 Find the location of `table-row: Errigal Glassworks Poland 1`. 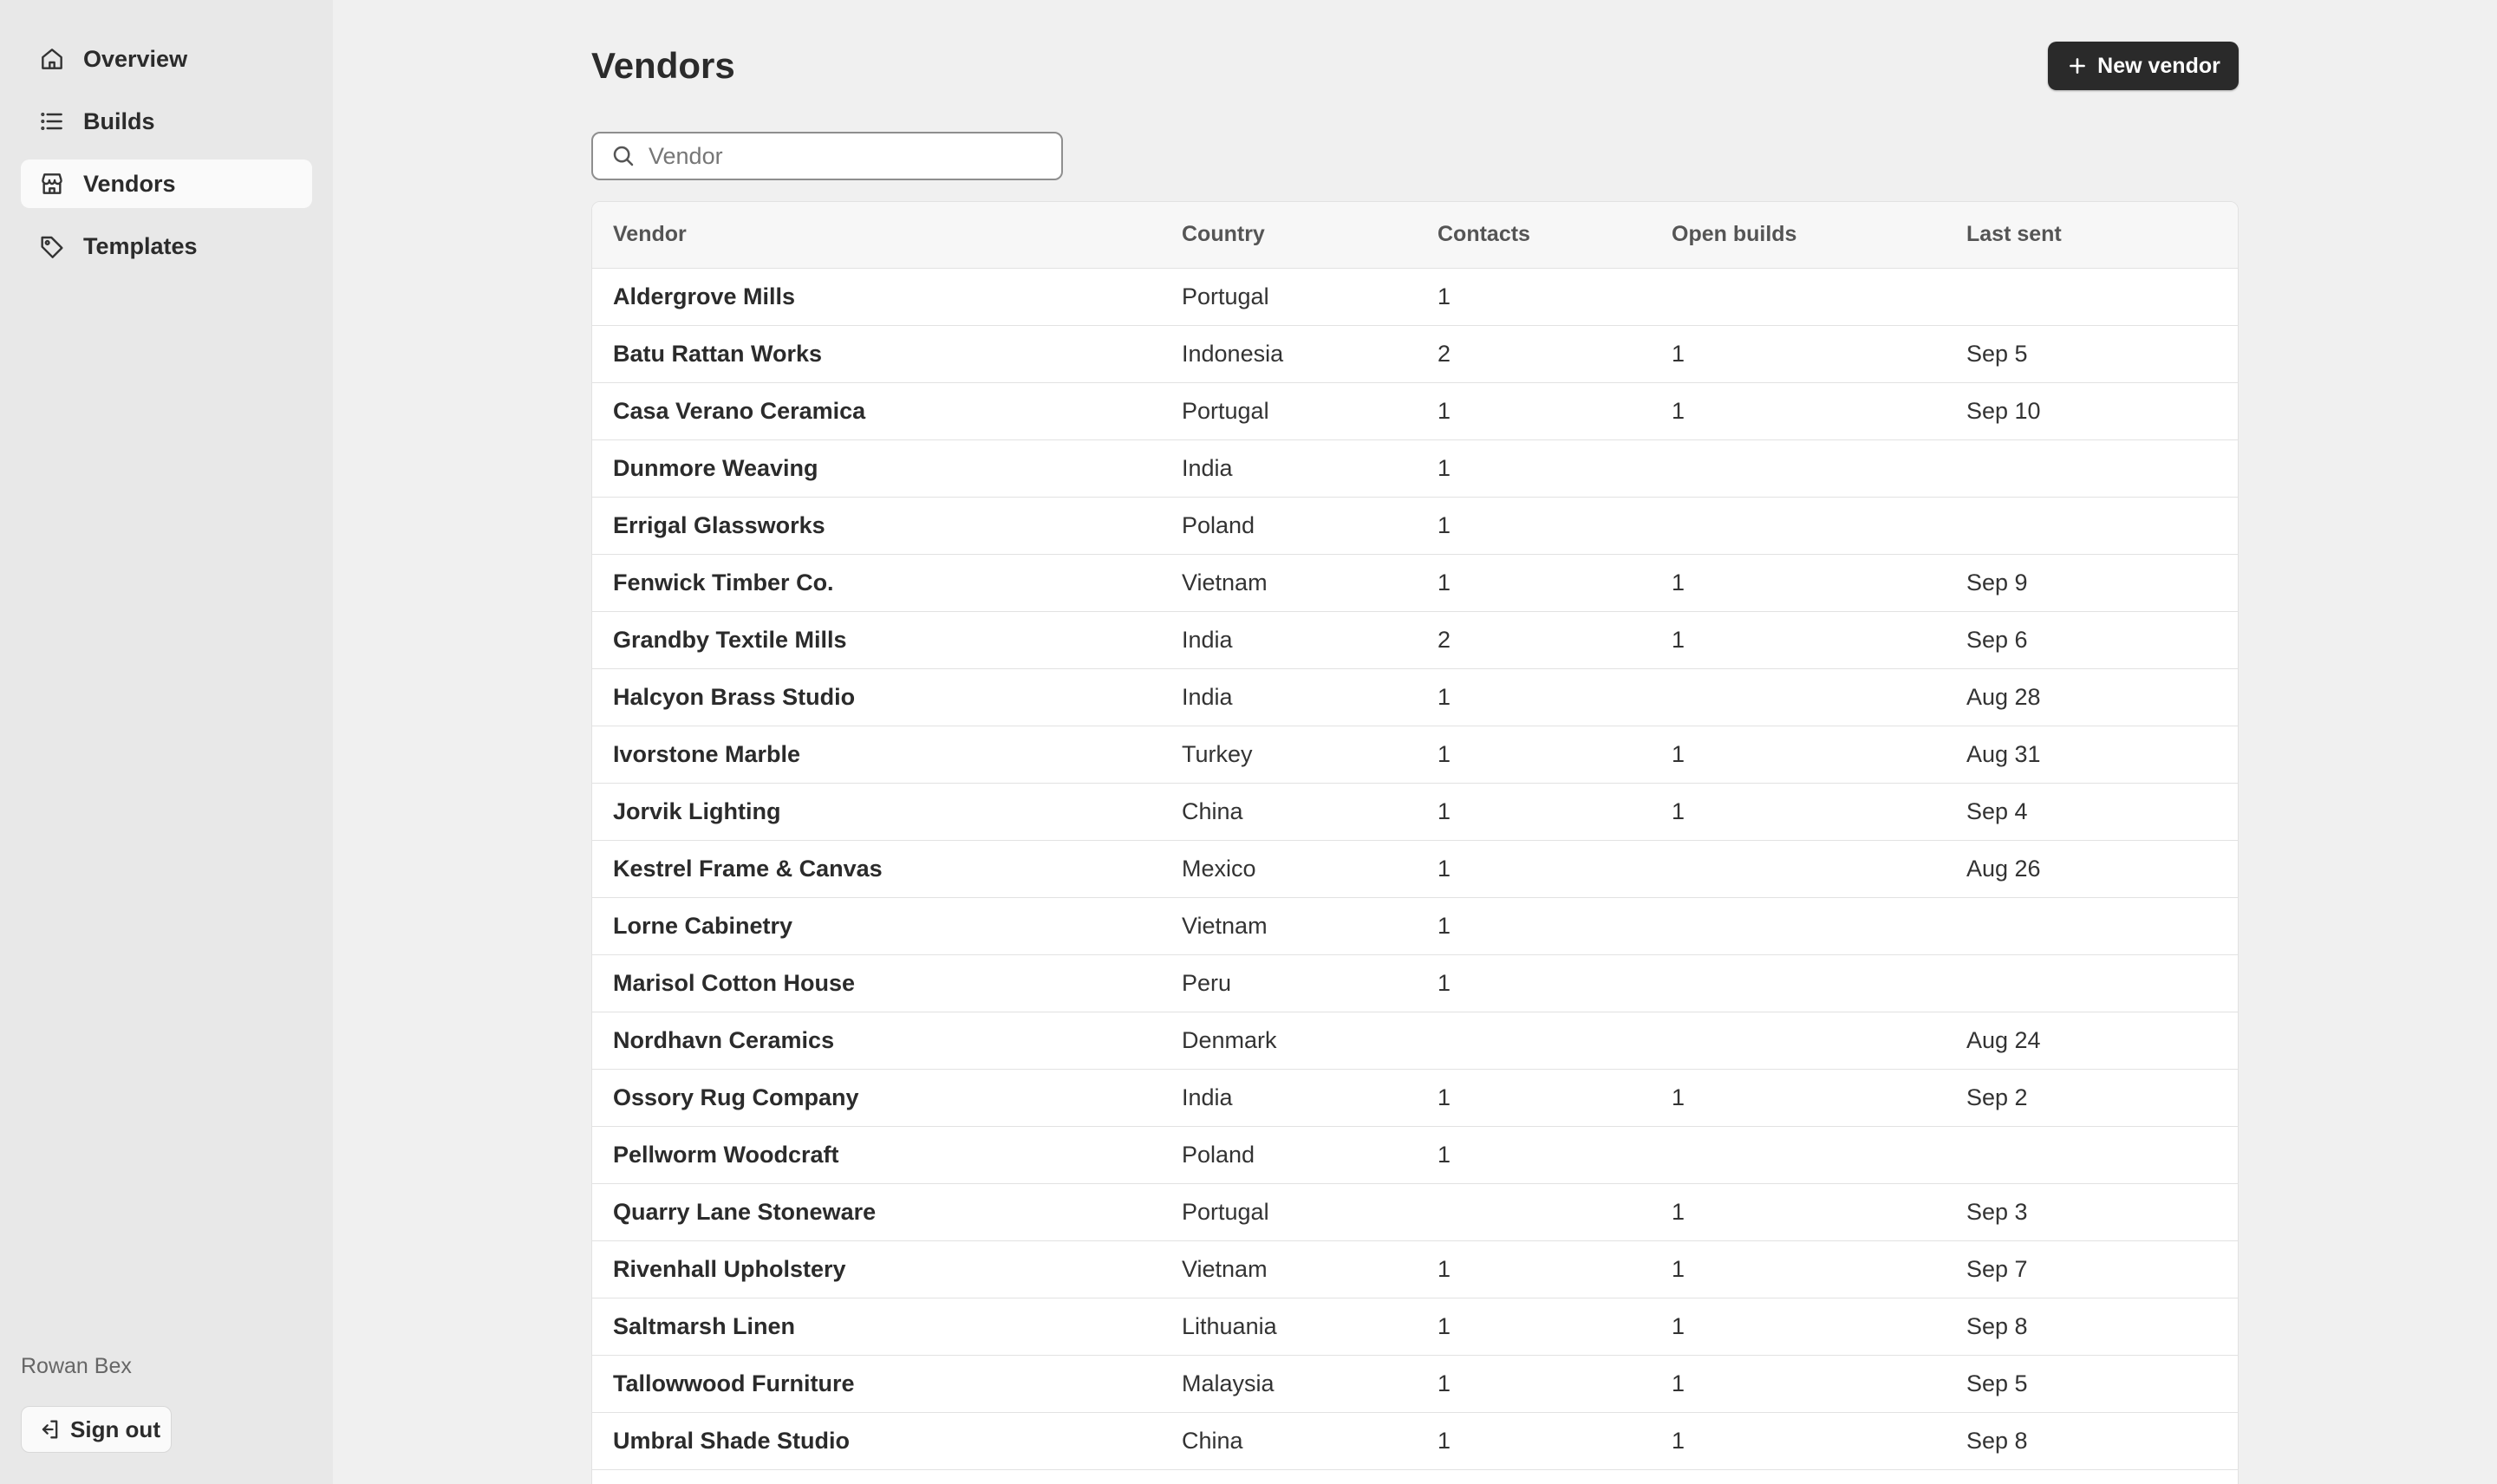

table-row: Errigal Glassworks Poland 1 is located at coordinates (1415, 526).